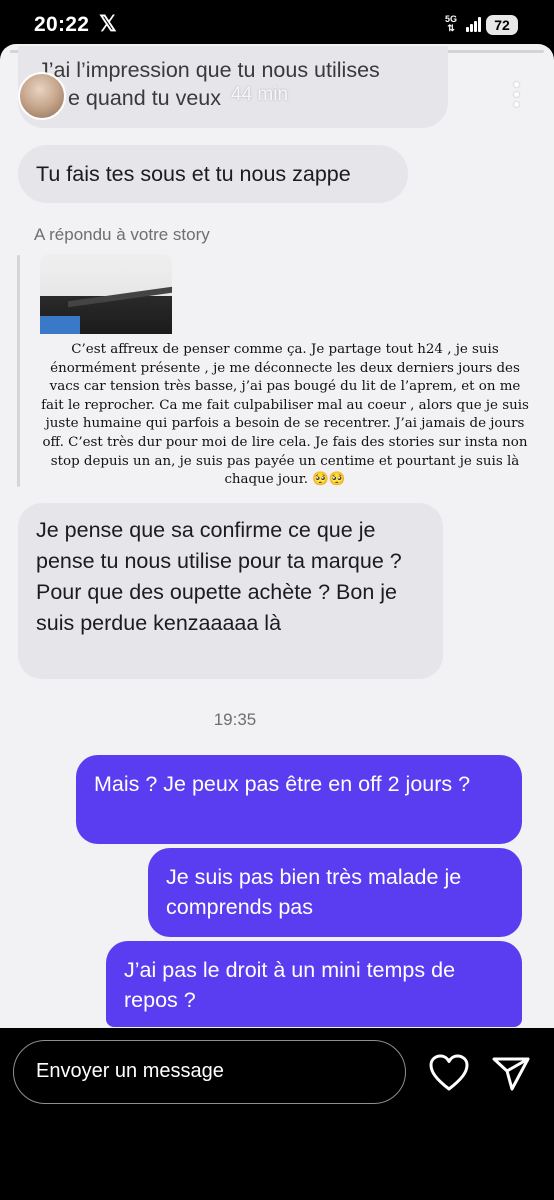  I want to click on navigation-area, so click(277, 1153).